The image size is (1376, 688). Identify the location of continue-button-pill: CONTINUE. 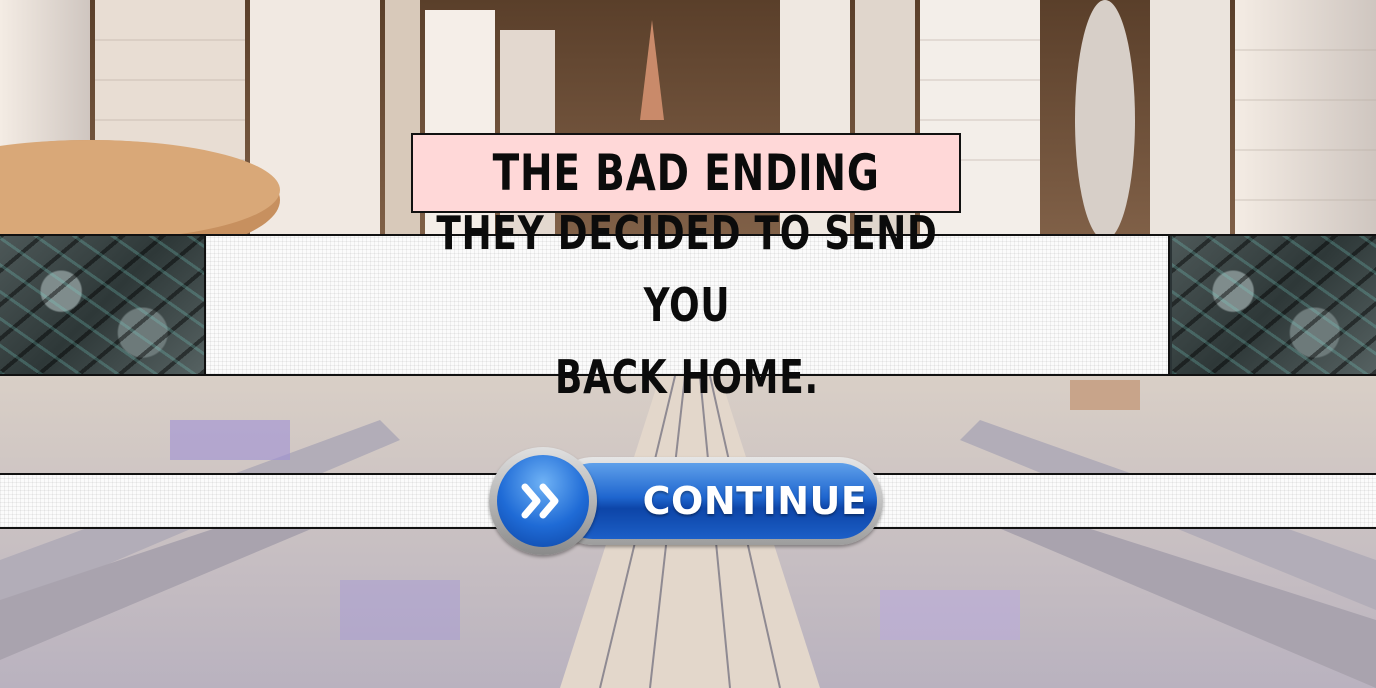
(716, 501).